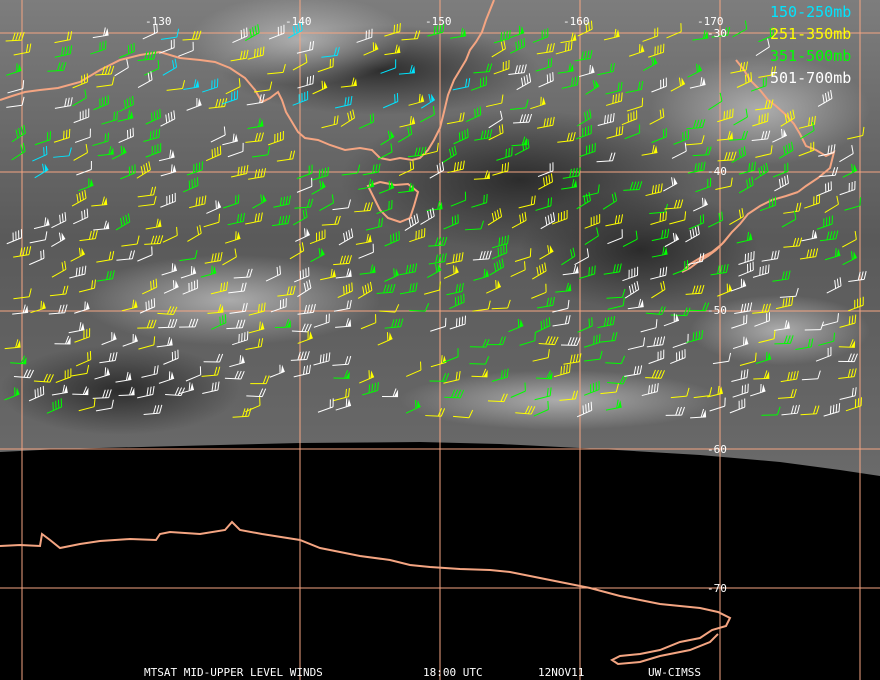 The image size is (880, 680). What do you see at coordinates (717, 588) in the screenshot?
I see `lat-label: -70` at bounding box center [717, 588].